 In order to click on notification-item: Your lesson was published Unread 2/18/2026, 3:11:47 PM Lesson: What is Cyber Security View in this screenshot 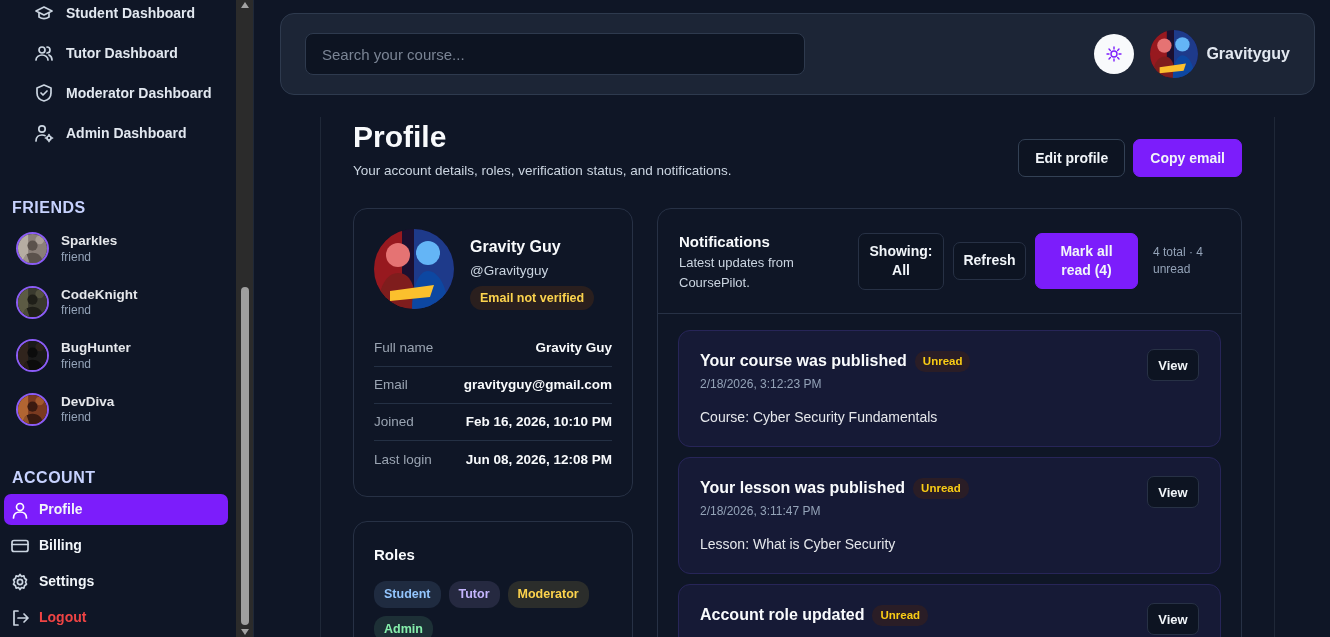, I will do `click(949, 516)`.